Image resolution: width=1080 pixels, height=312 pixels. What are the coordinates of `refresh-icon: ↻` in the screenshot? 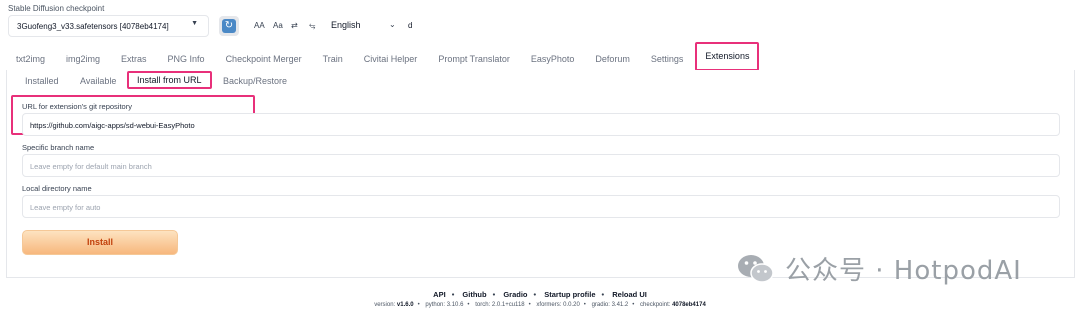 It's located at (229, 26).